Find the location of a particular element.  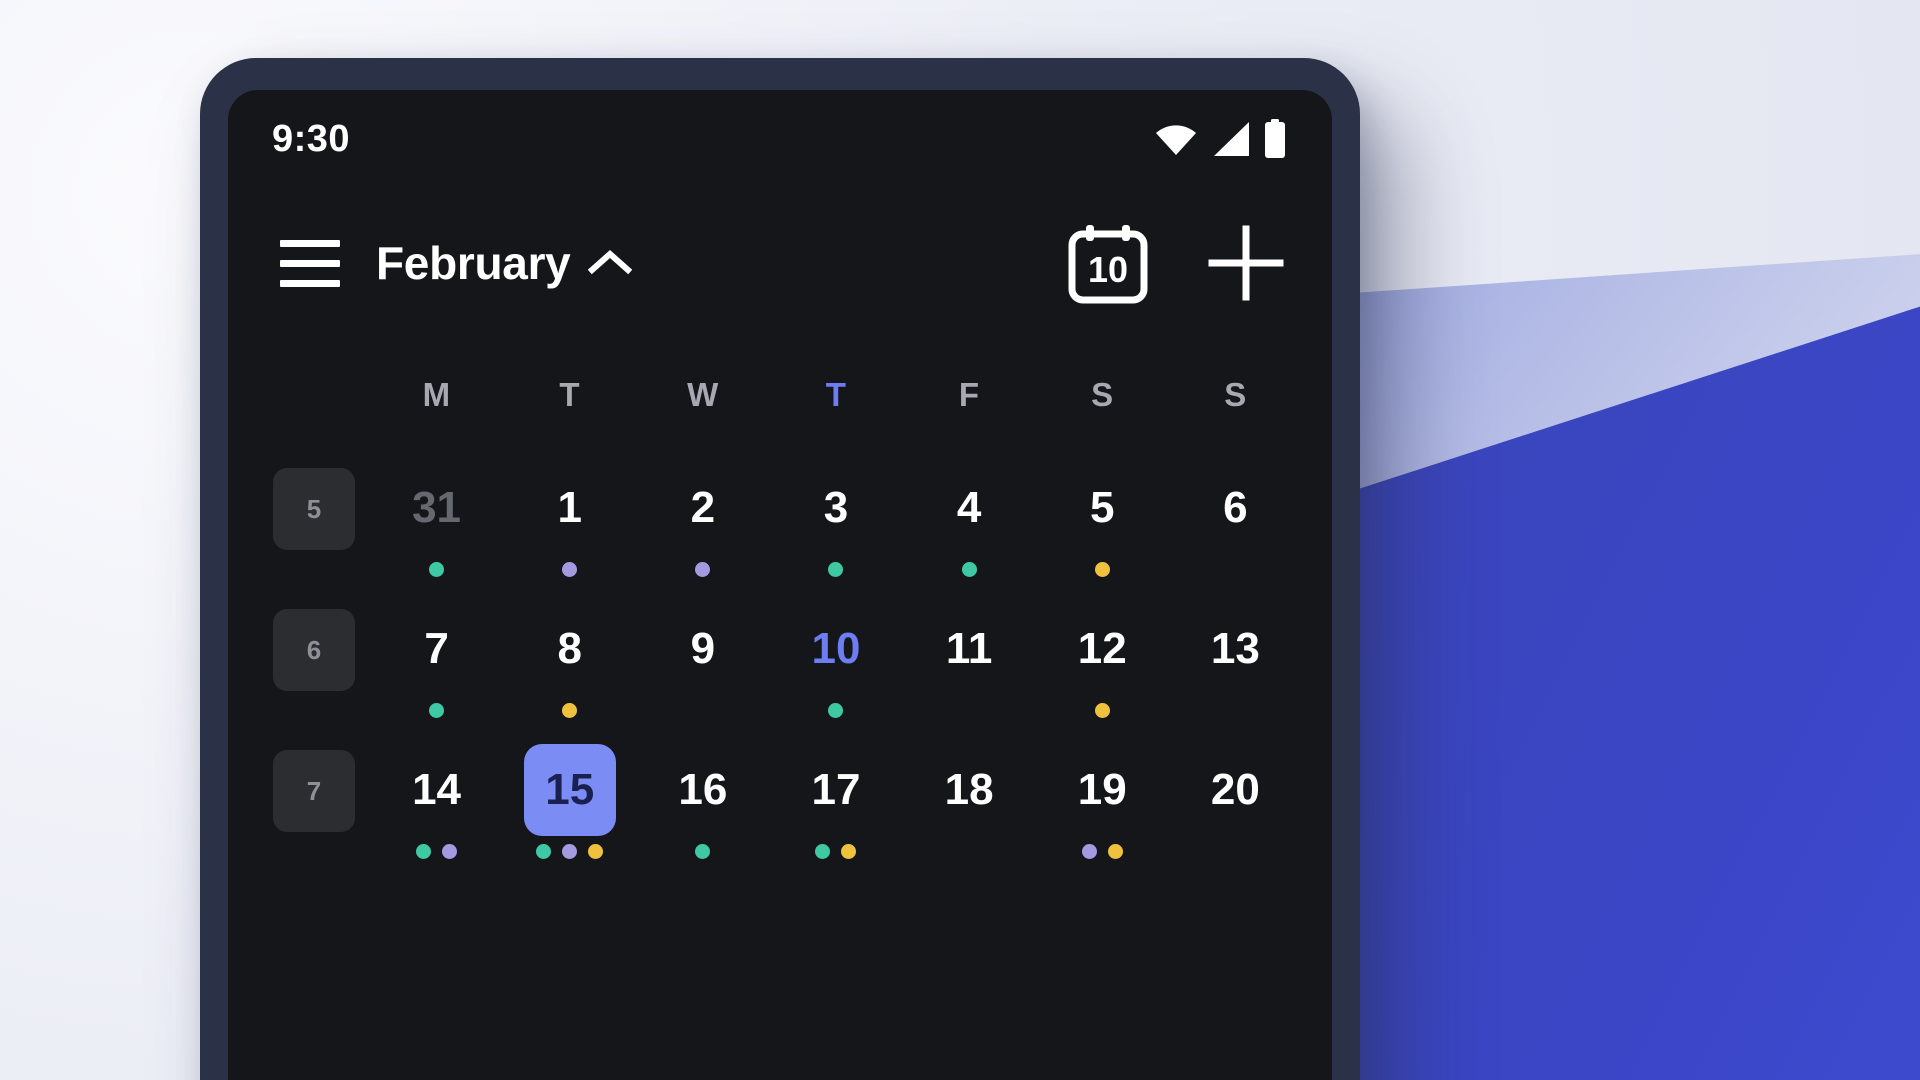

calendar-day-cell: 13 is located at coordinates (1235, 661).